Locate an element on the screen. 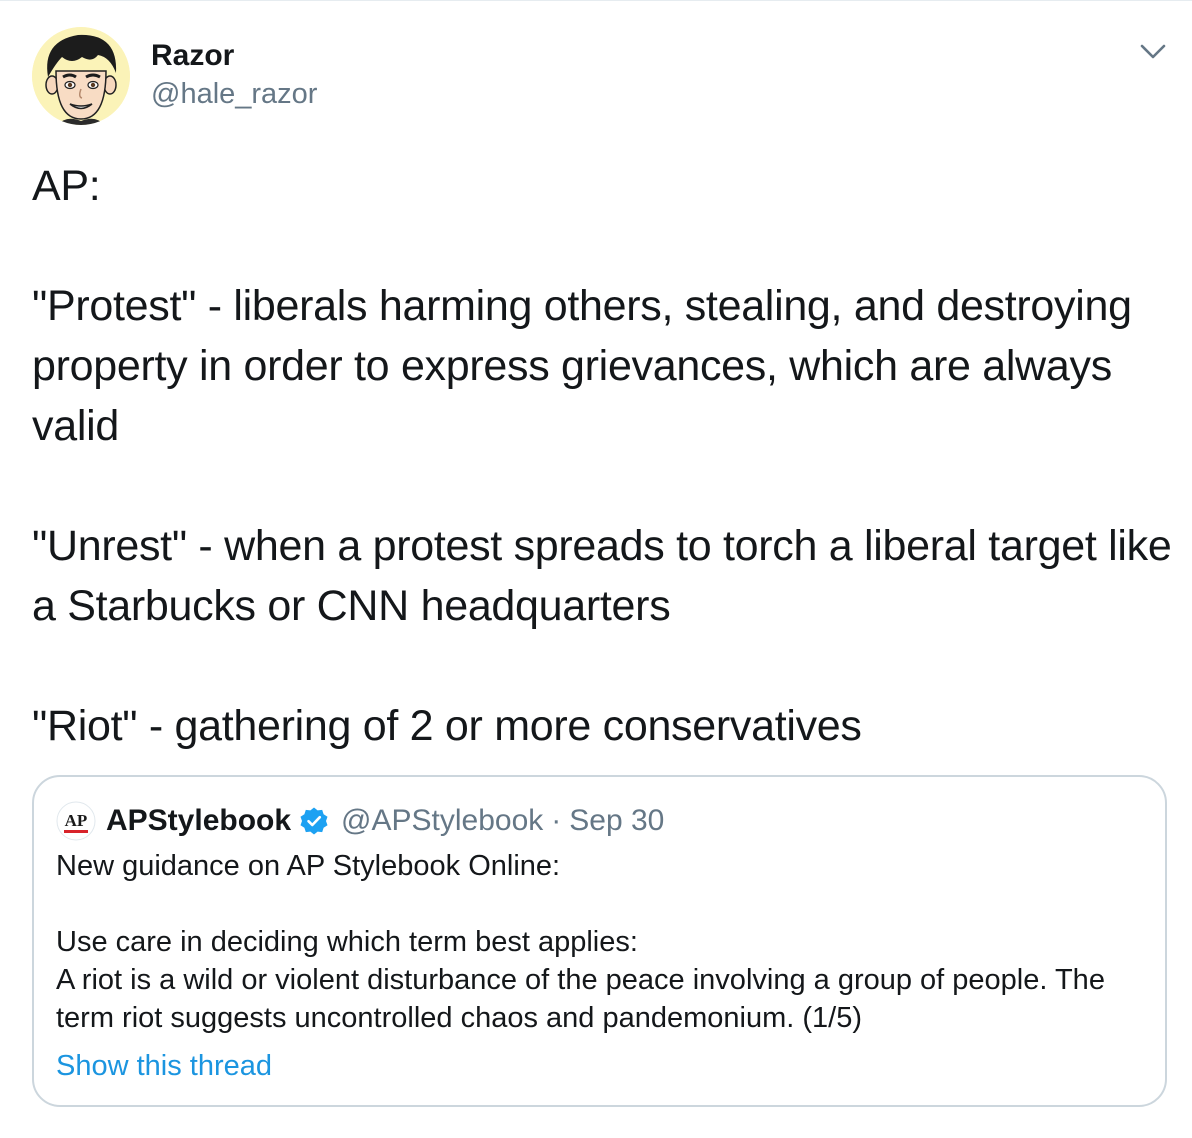 This screenshot has width=1192, height=1138. quoted-tweet-date: Sep 30 is located at coordinates (616, 821).